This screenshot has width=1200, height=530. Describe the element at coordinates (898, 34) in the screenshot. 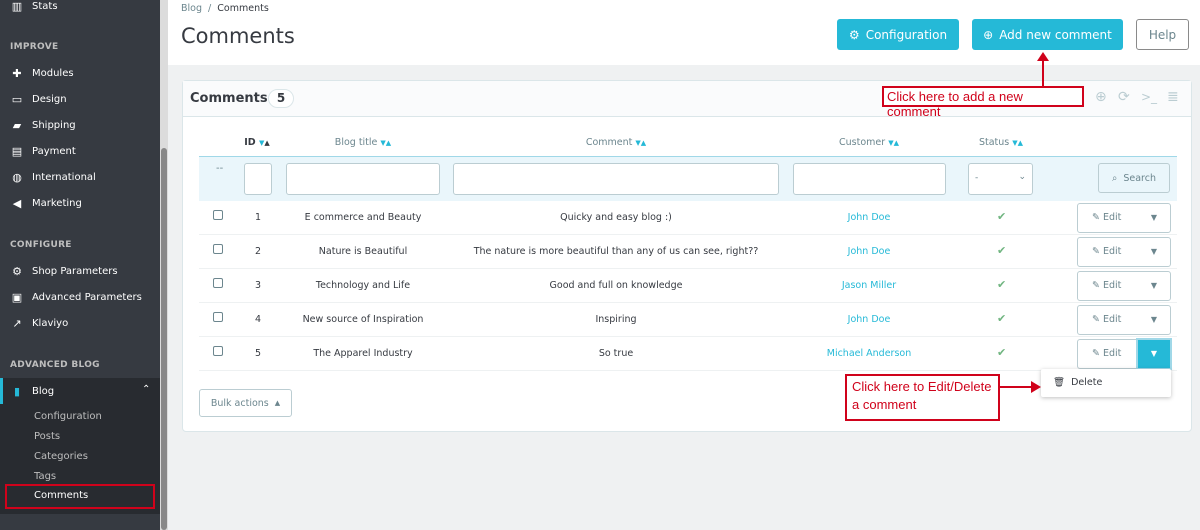

I see `configuration-button: ⚙ Configuration` at that location.